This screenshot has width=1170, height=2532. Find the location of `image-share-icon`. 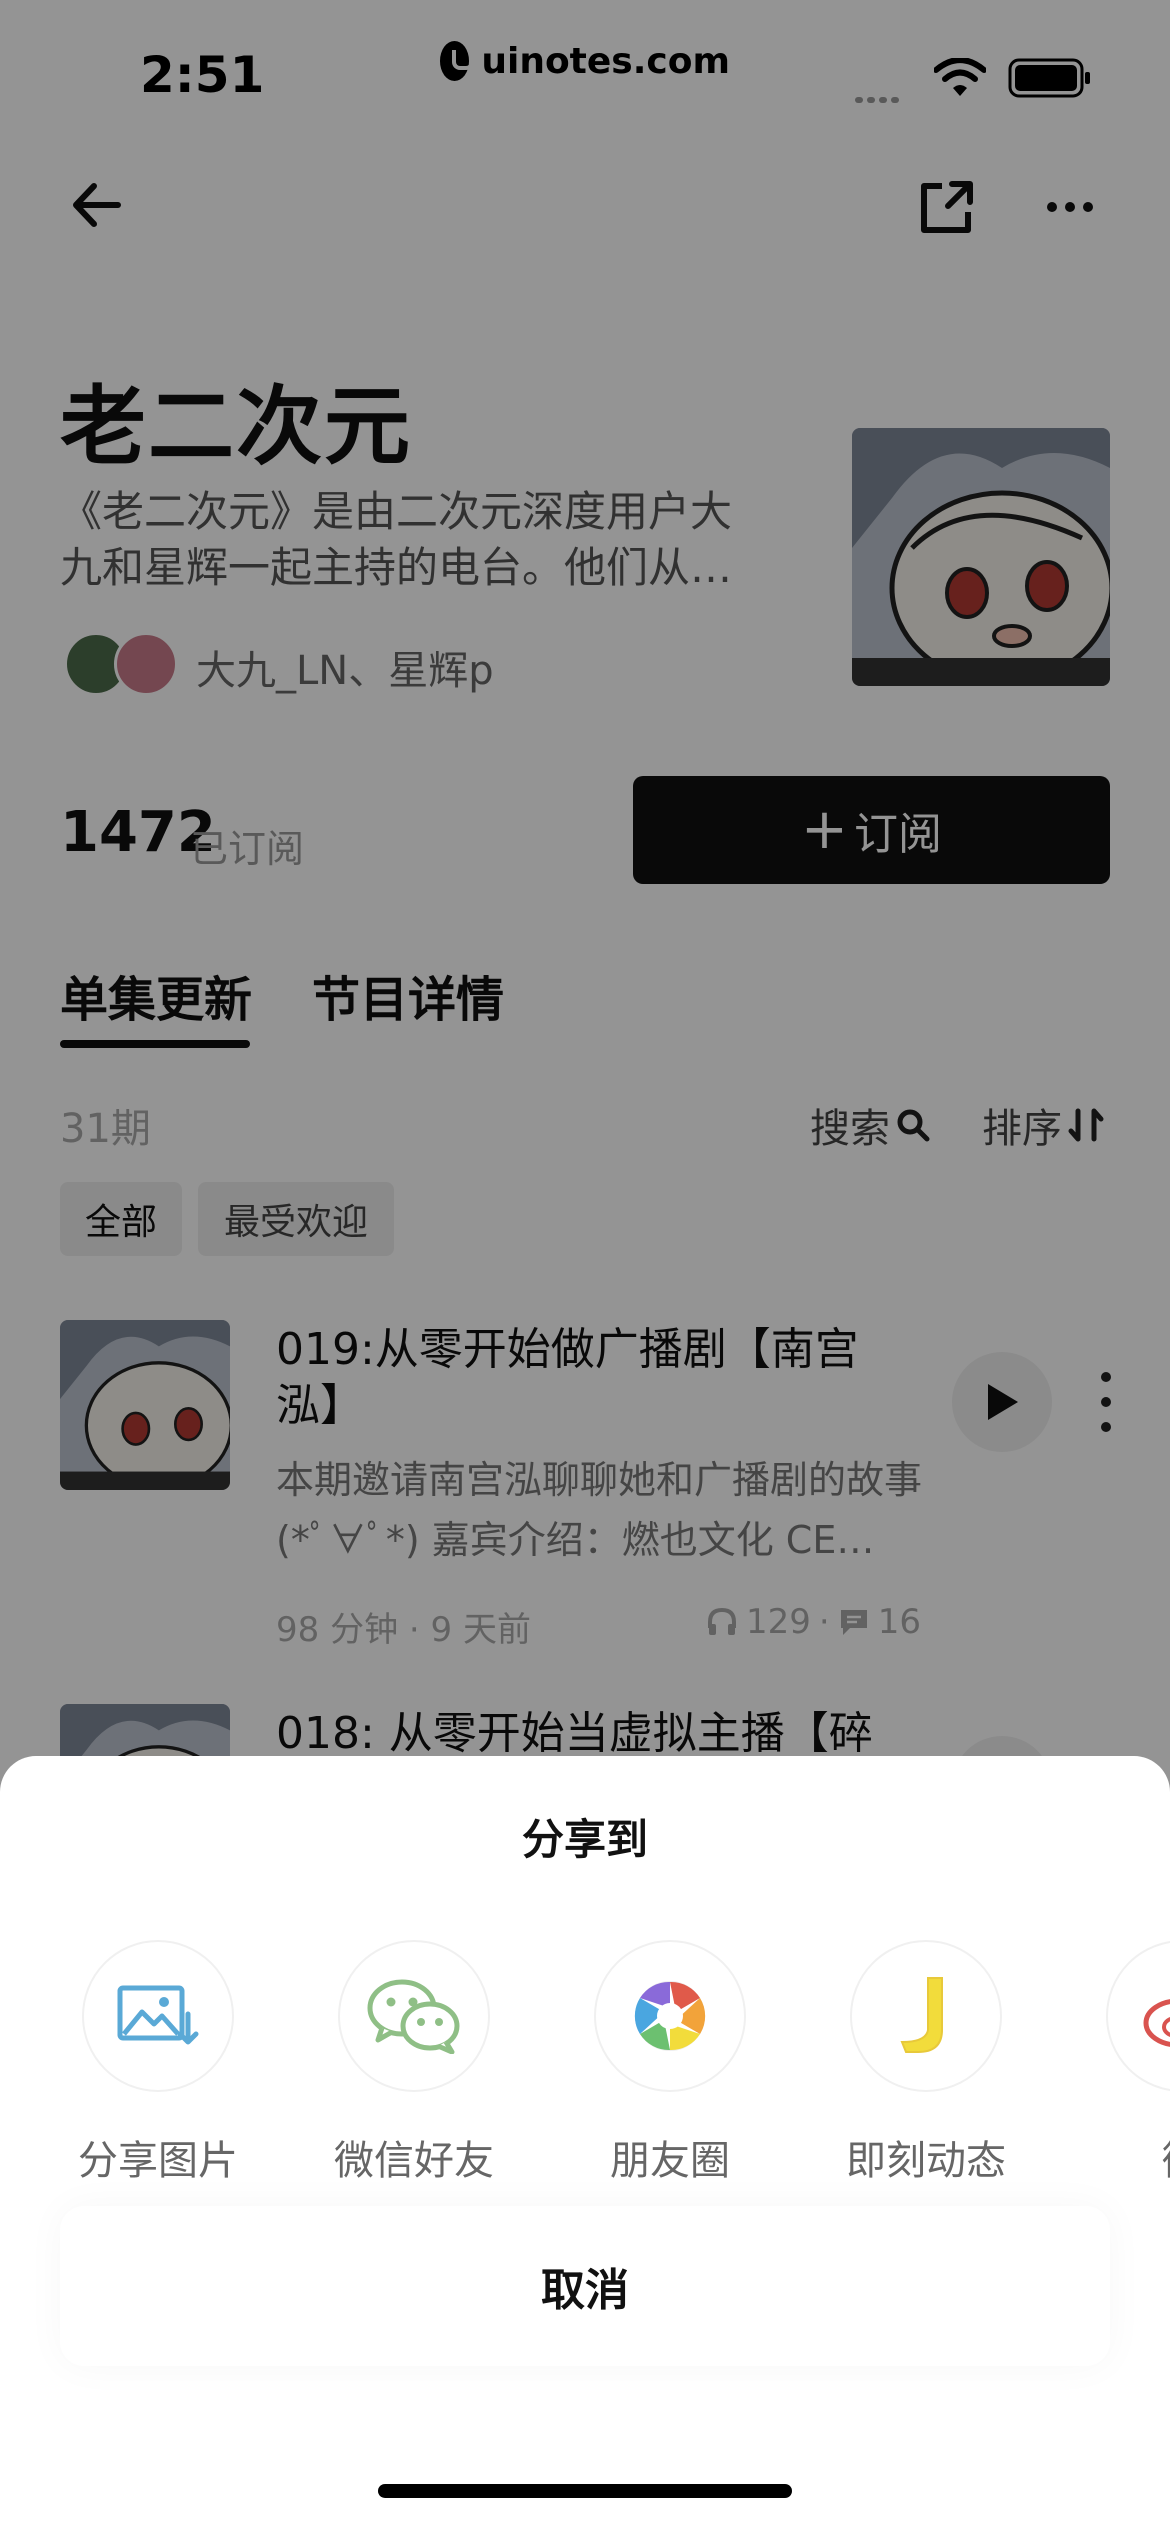

image-share-icon is located at coordinates (158, 2015).